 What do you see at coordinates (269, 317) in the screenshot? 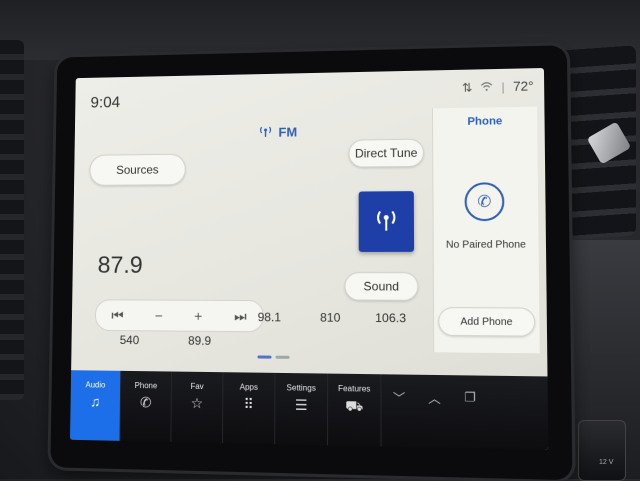
I see `preset-button: 98.1` at bounding box center [269, 317].